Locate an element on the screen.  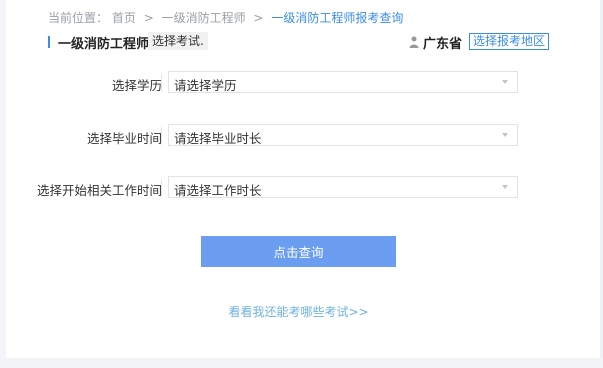
select-region-button: 选择报考地区 is located at coordinates (509, 41).